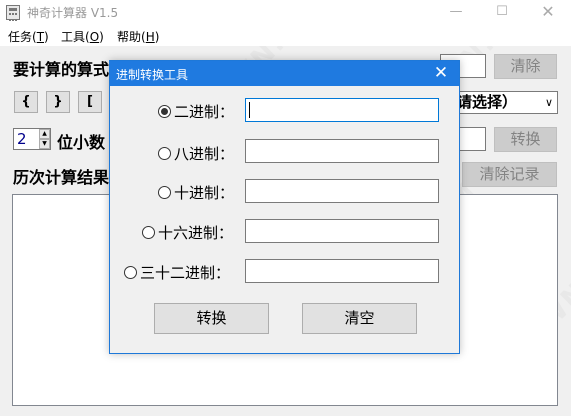 This screenshot has width=571, height=416. I want to click on right-brace-button: }, so click(58, 102).